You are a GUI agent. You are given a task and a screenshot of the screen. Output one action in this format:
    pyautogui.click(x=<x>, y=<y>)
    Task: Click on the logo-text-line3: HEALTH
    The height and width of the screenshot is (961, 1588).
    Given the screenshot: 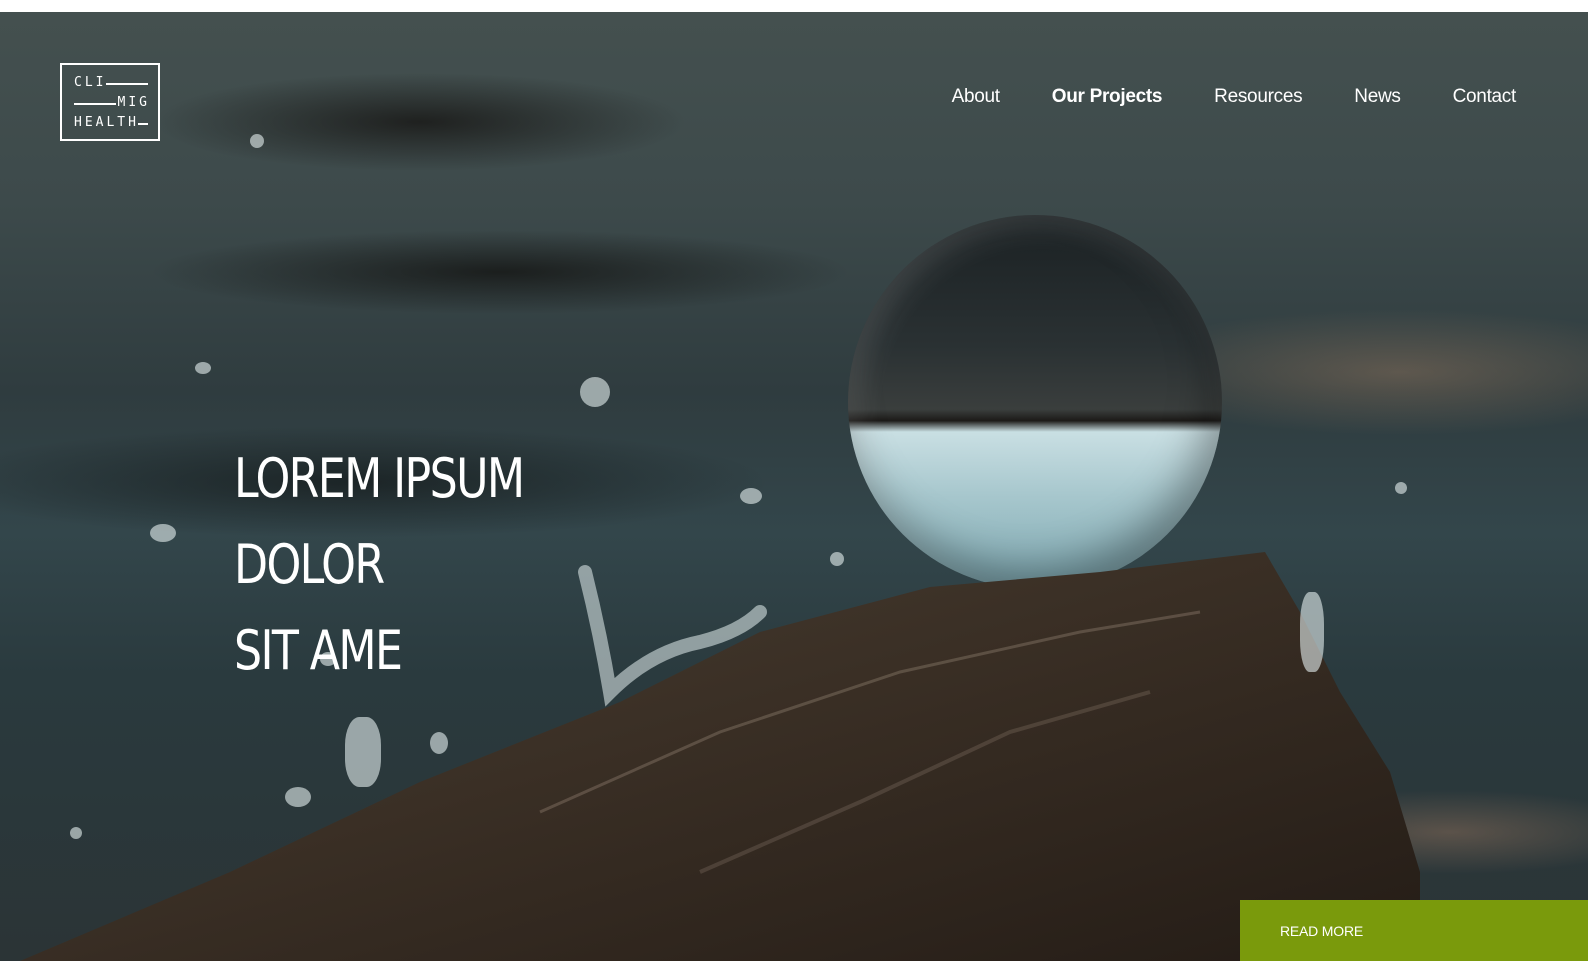 What is the action you would take?
    pyautogui.click(x=106, y=122)
    